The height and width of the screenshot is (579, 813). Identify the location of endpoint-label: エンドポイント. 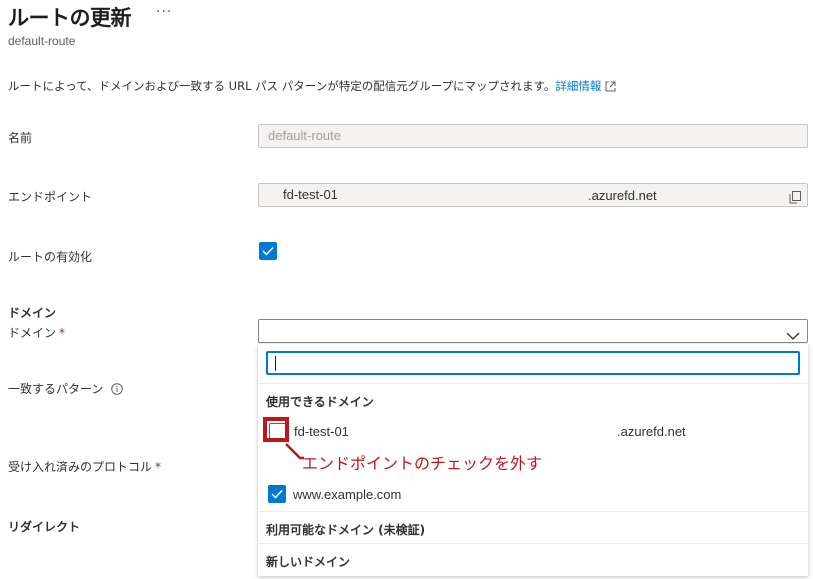
(50, 197).